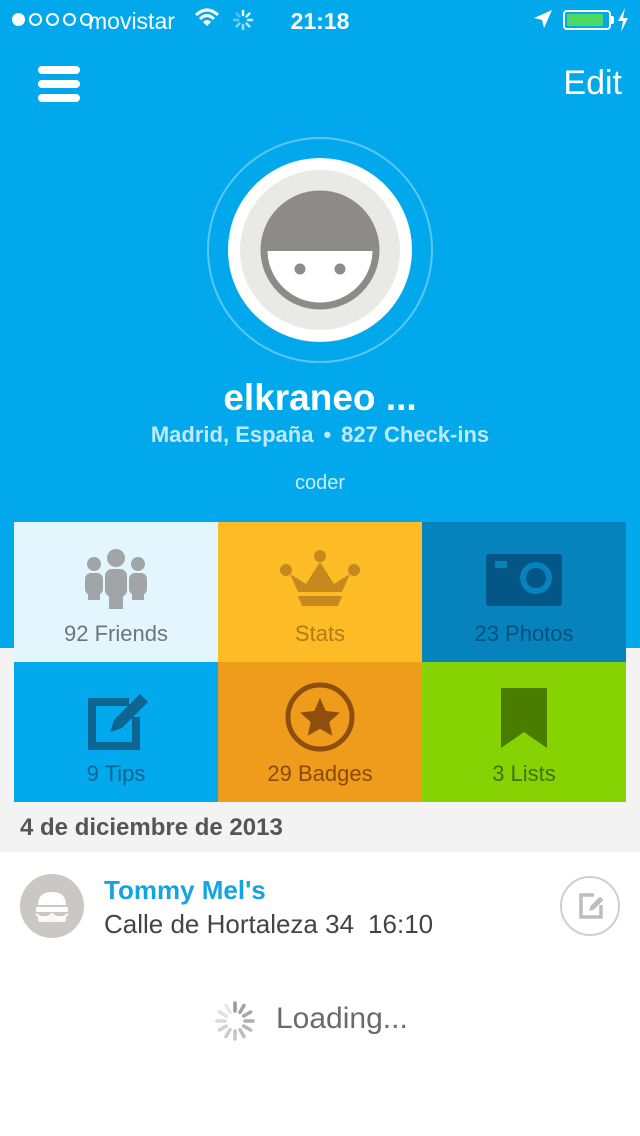  I want to click on tile-label: 9 Tips, so click(116, 773).